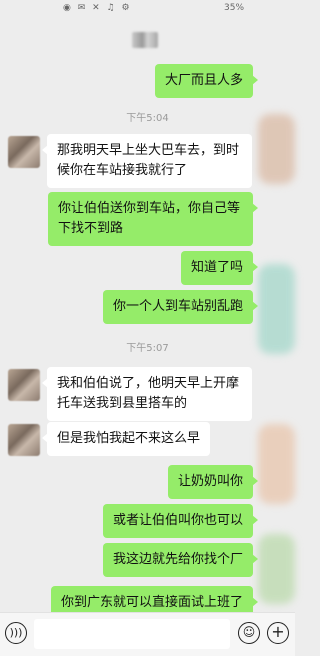  I want to click on message-bubble-received: 那我明天早上坐大巴车去，到时候你在车站接我就行了, so click(147, 161).